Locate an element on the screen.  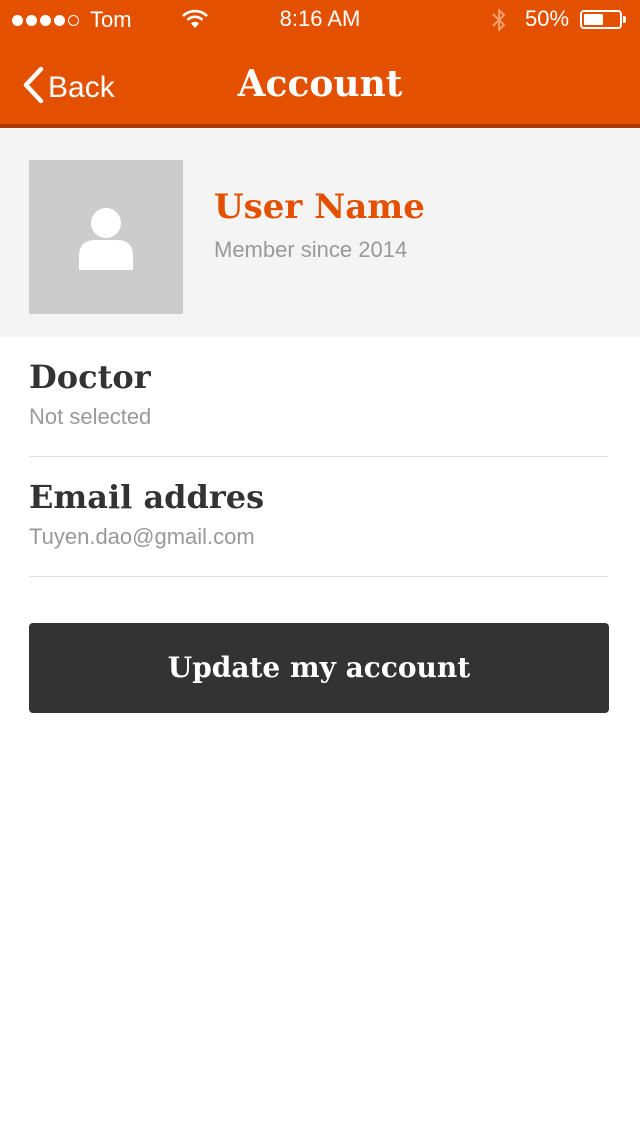
page-title: Account is located at coordinates (320, 84).